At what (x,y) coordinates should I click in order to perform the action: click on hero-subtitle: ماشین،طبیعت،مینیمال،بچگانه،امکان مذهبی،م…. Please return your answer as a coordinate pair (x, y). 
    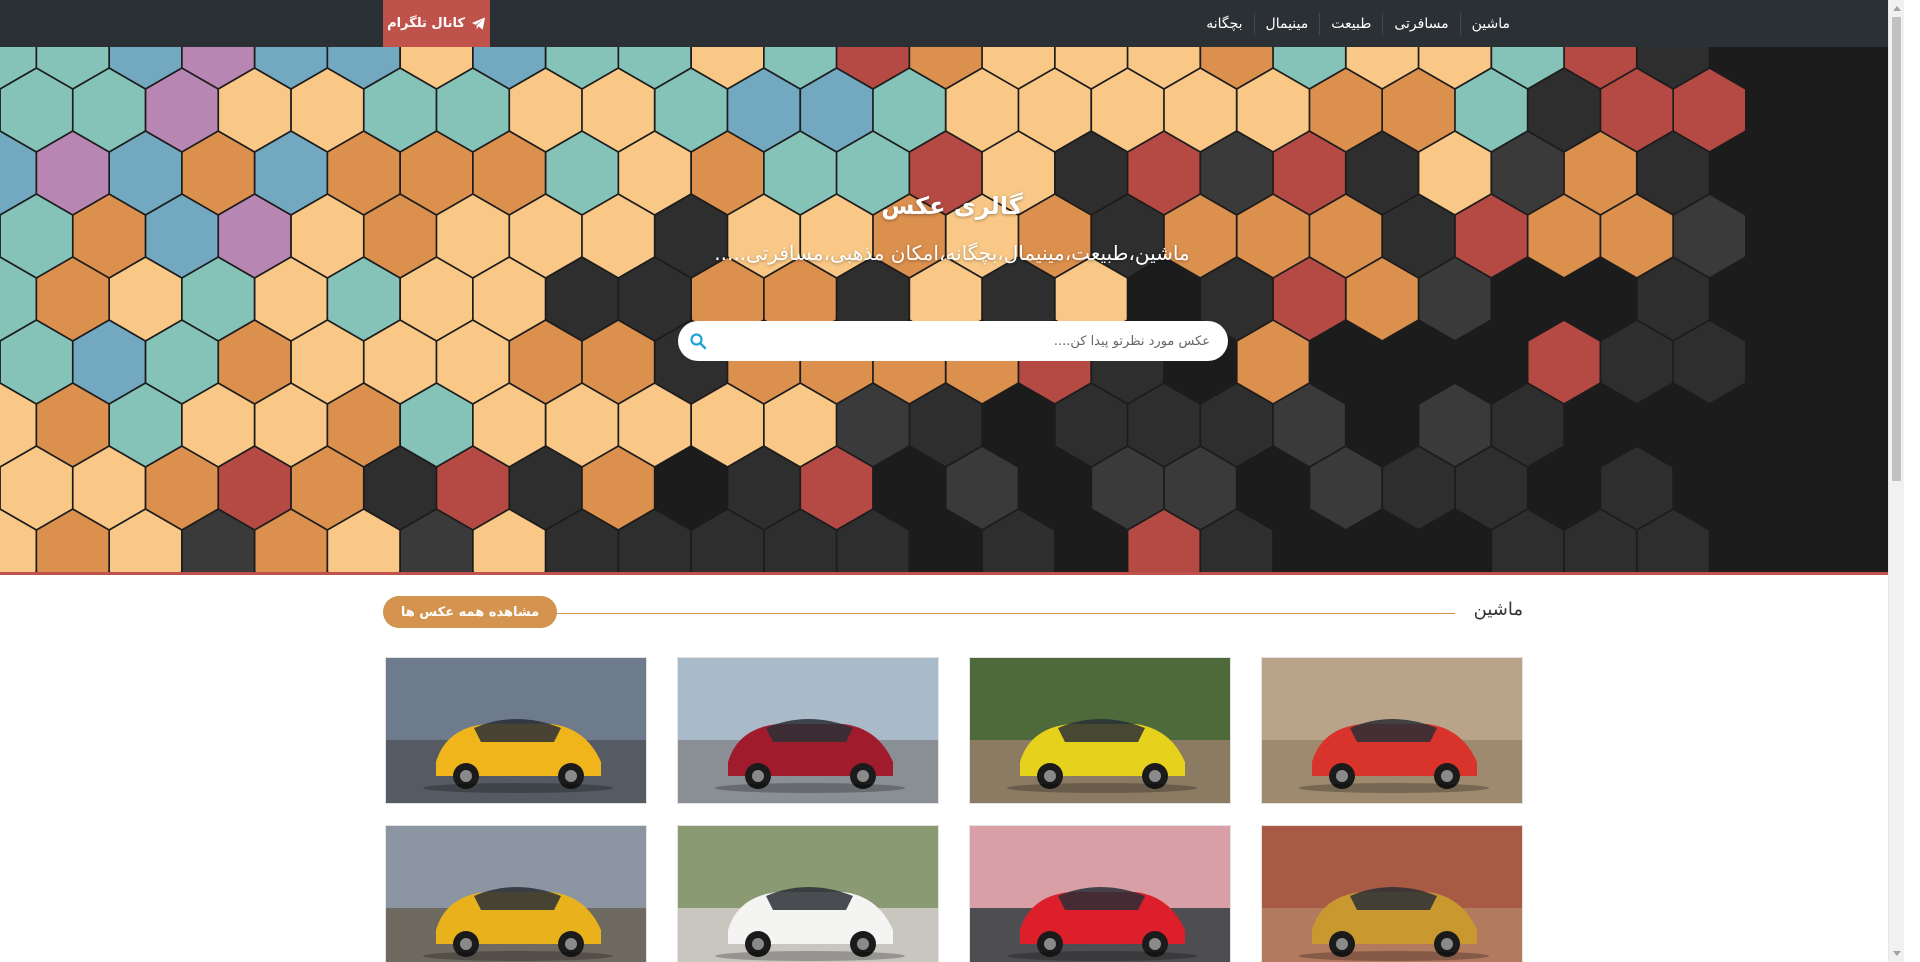
    Looking at the image, I should click on (952, 253).